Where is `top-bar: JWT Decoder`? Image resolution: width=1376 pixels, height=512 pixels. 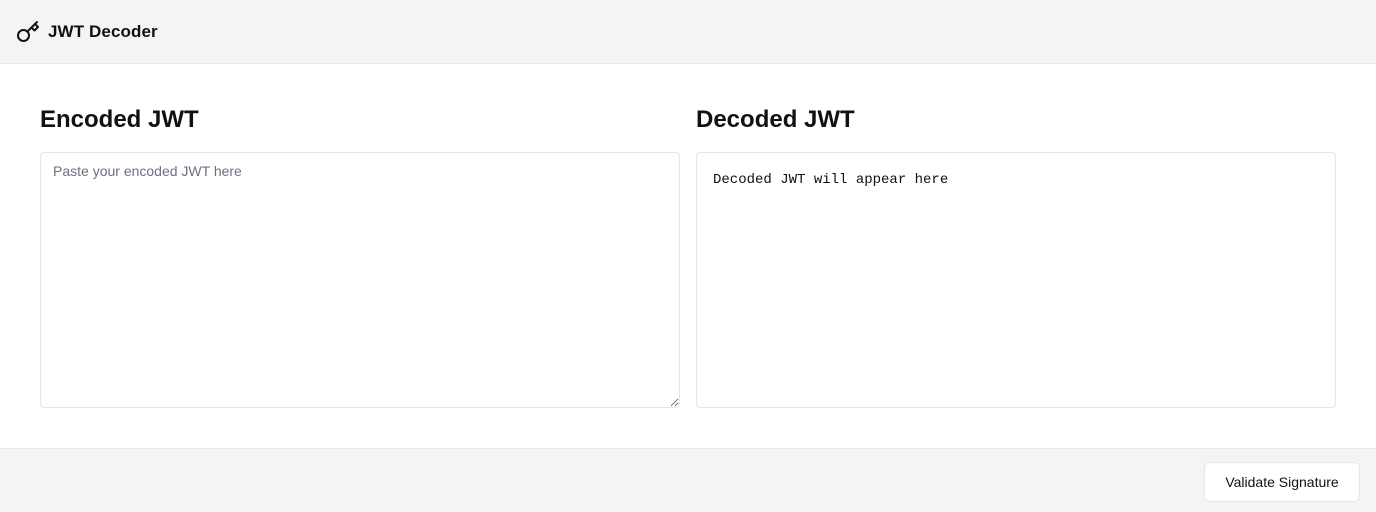
top-bar: JWT Decoder is located at coordinates (688, 32).